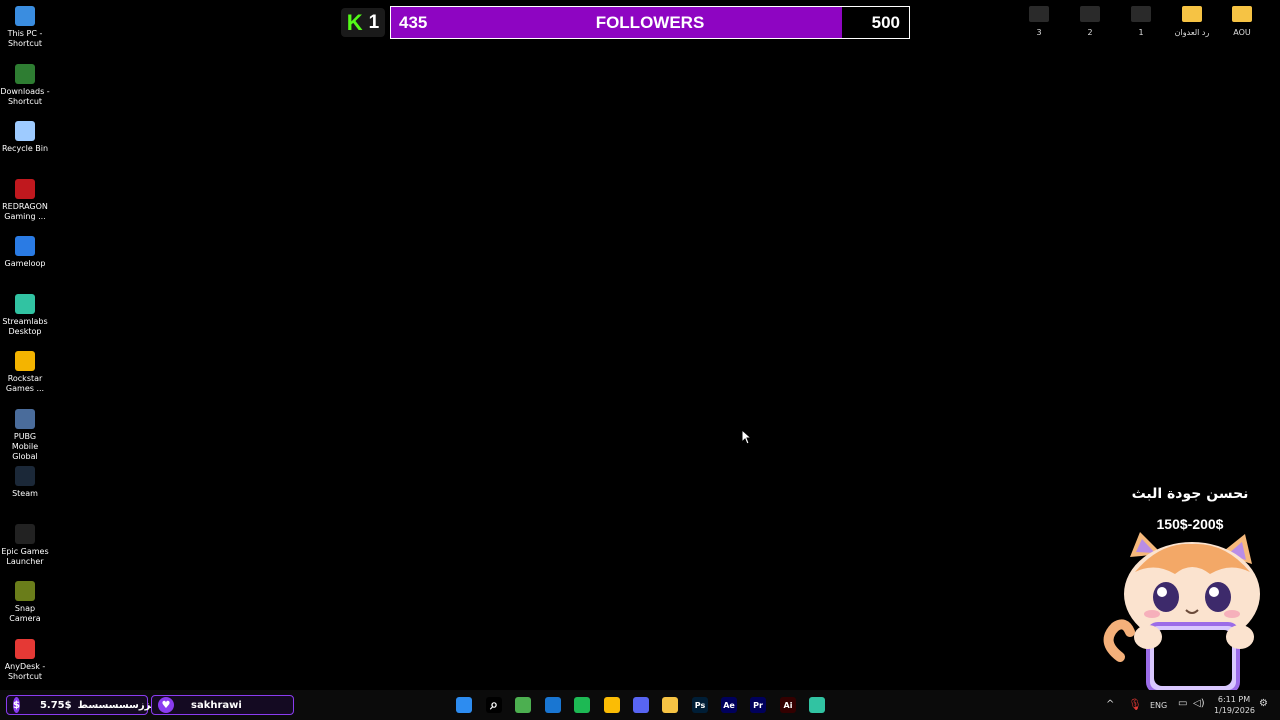 This screenshot has height=720, width=1280. Describe the element at coordinates (25, 73) in the screenshot. I see `download-icon` at that location.